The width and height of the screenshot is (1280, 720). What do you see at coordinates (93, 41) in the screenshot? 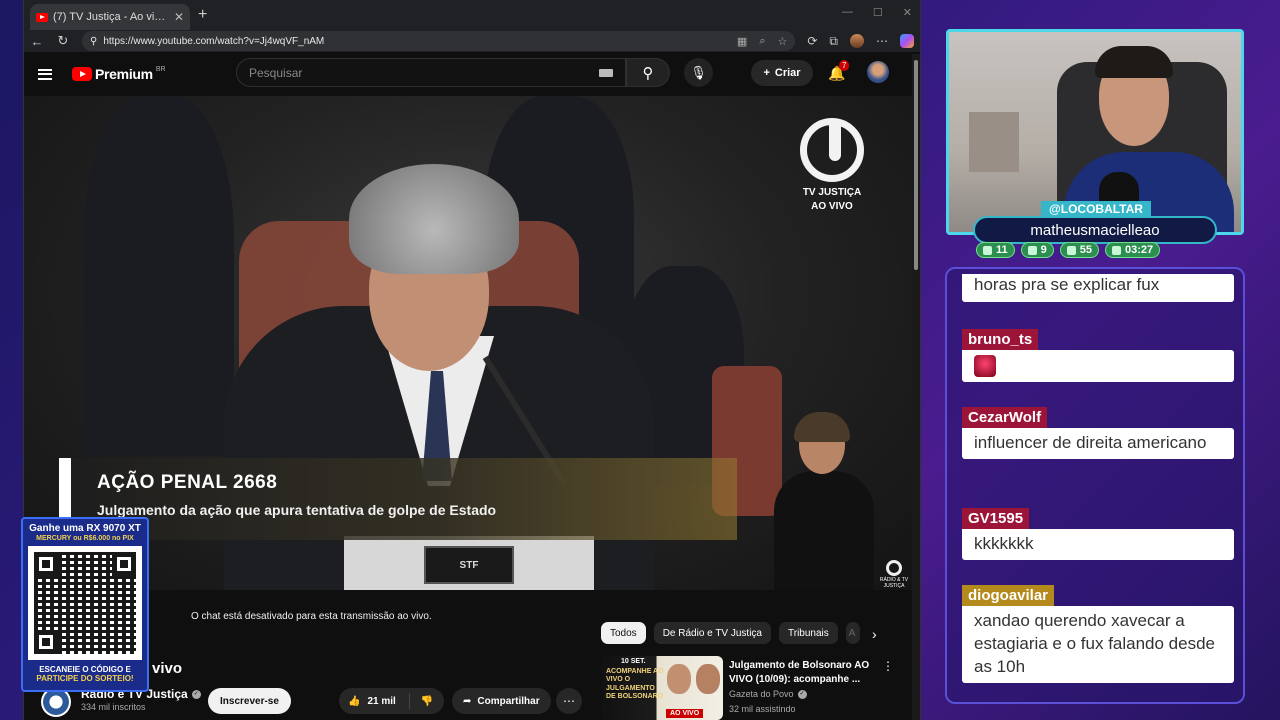
I see `site-info-icon: ⚲` at bounding box center [93, 41].